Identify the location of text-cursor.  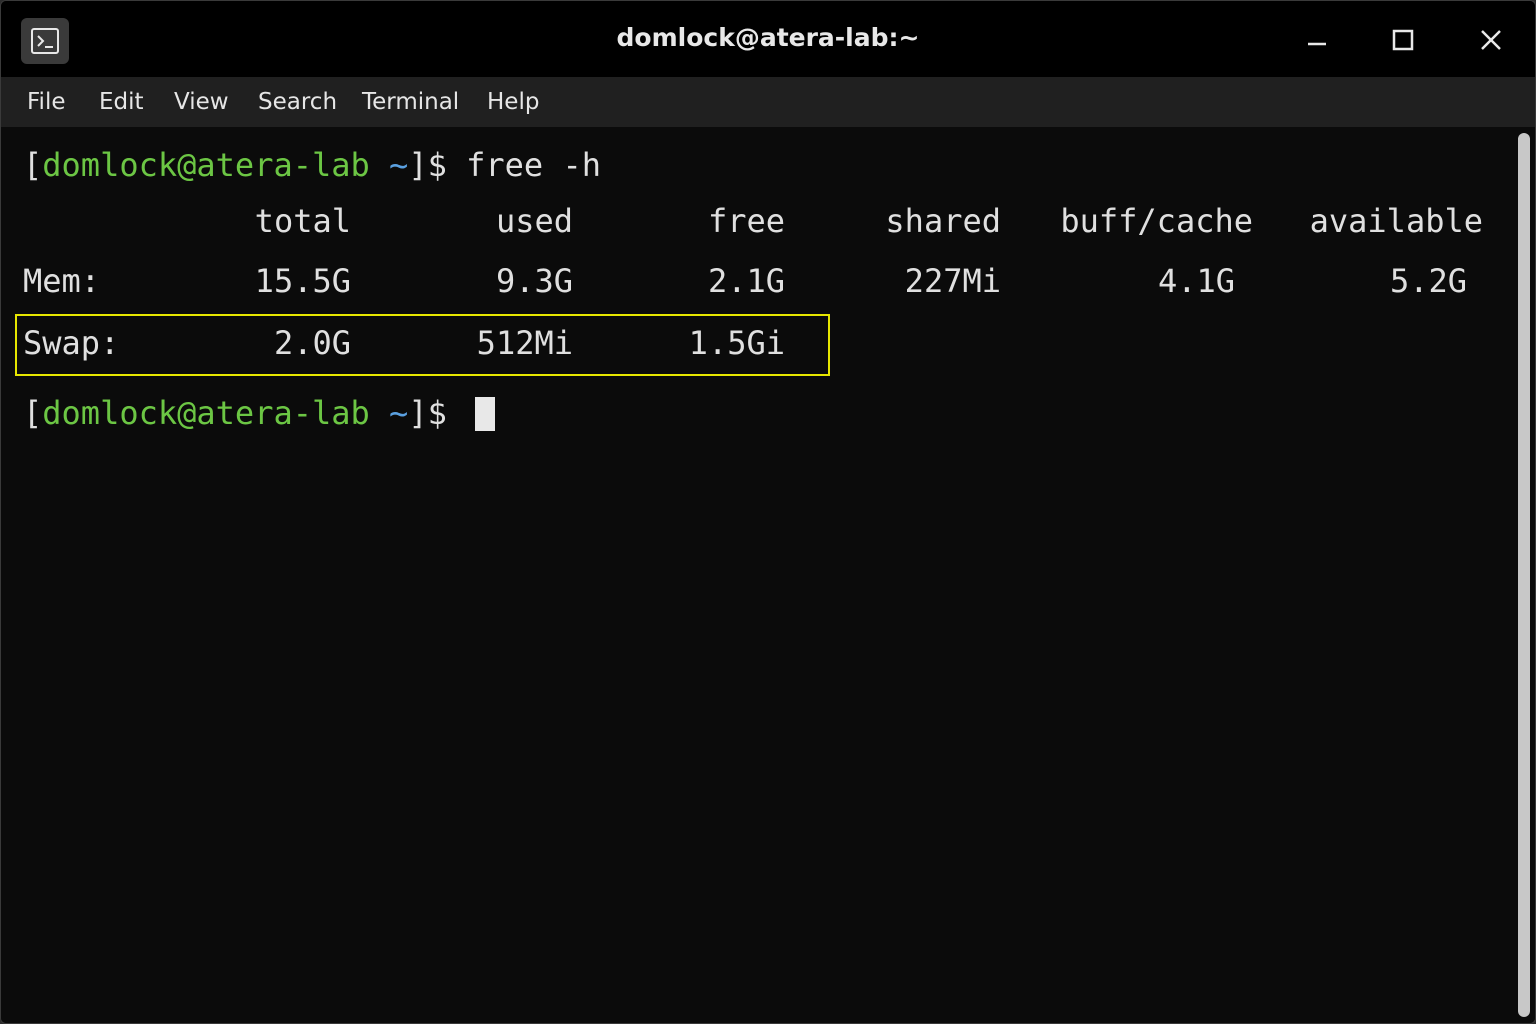
(485, 414).